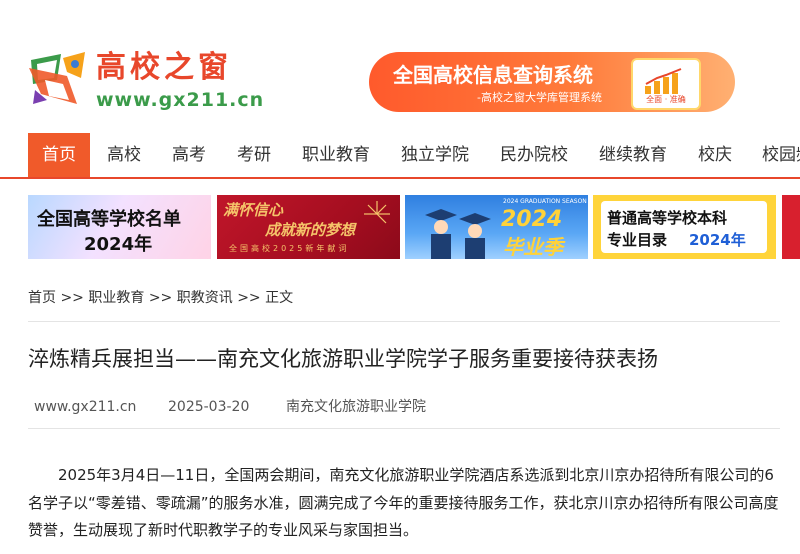 Image resolution: width=800 pixels, height=554 pixels. Describe the element at coordinates (124, 155) in the screenshot. I see `nav-item-colleges: 高校` at that location.